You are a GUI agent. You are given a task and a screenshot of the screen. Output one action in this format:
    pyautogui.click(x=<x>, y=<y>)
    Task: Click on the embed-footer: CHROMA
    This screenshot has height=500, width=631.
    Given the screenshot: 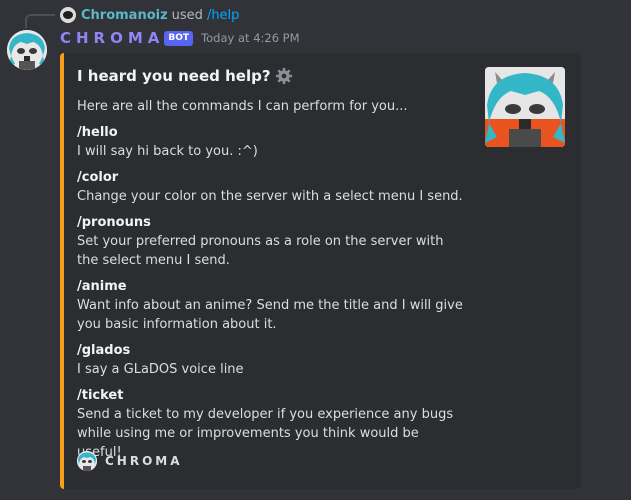 What is the action you would take?
    pyautogui.click(x=130, y=461)
    